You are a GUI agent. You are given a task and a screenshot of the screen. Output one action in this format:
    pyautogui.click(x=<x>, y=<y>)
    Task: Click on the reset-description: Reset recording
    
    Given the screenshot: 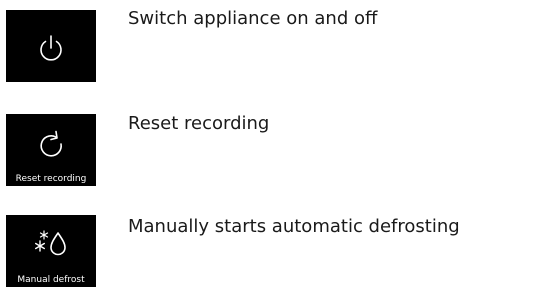 What is the action you would take?
    pyautogui.click(x=199, y=123)
    